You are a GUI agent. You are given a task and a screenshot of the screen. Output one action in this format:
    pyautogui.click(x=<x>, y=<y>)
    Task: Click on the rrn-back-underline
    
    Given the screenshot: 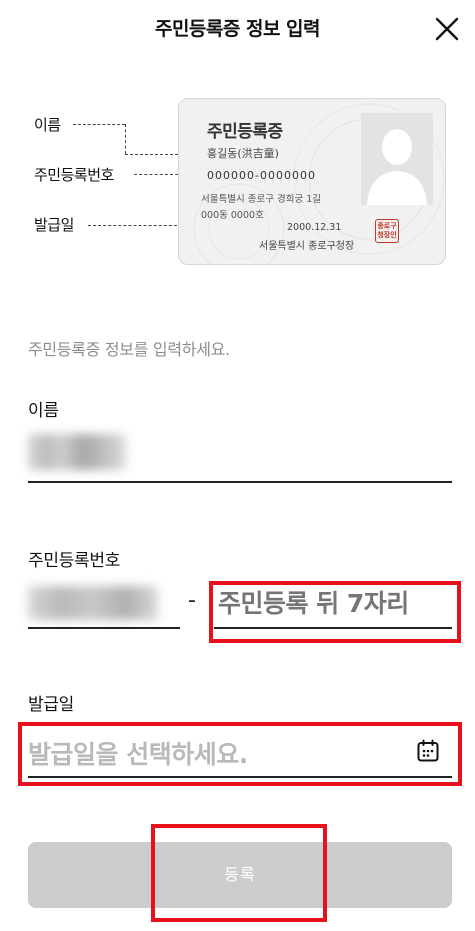 What is the action you would take?
    pyautogui.click(x=333, y=628)
    